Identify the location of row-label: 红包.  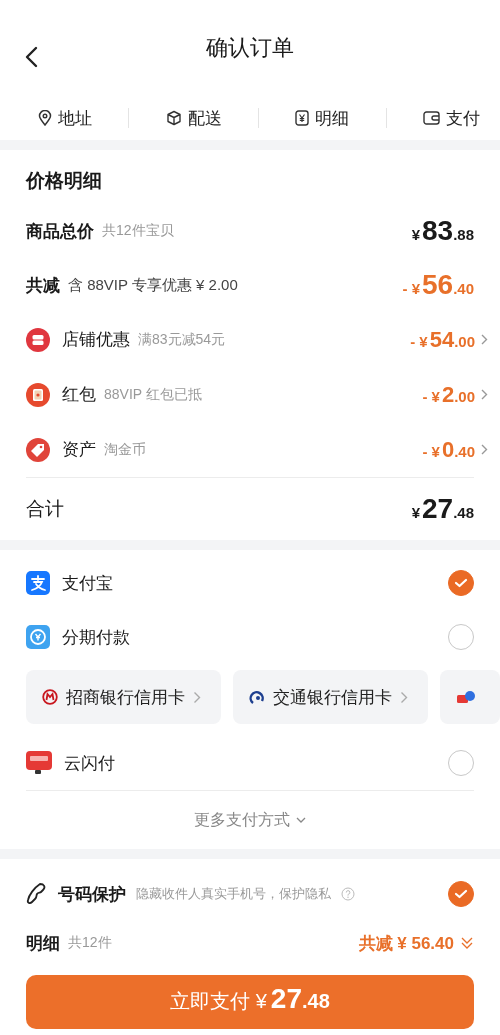
(79, 395).